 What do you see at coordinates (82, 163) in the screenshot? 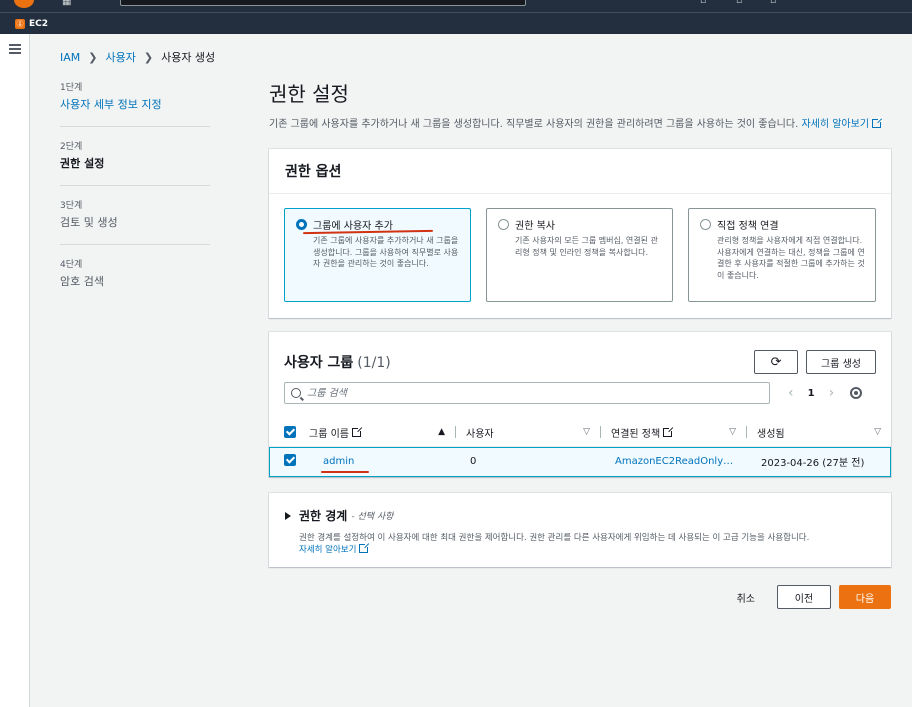
I see `step-2-title: 권한 설정` at bounding box center [82, 163].